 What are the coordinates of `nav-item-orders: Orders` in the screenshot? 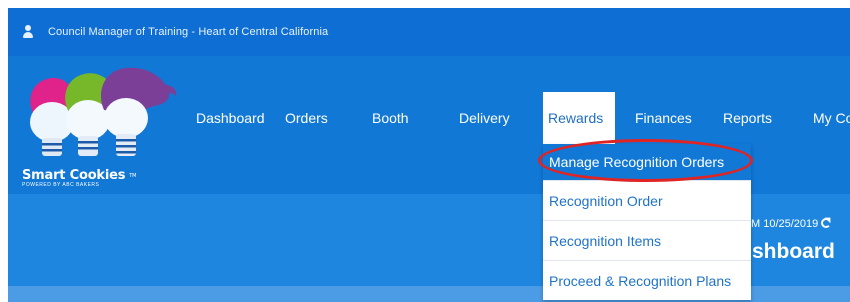 It's located at (306, 118).